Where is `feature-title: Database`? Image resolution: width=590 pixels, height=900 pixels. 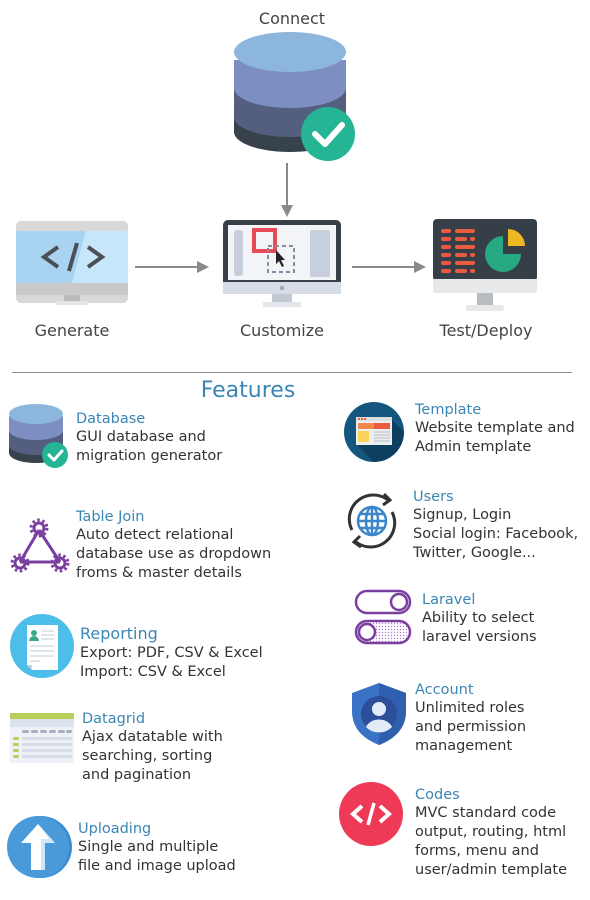
feature-title: Database is located at coordinates (111, 419).